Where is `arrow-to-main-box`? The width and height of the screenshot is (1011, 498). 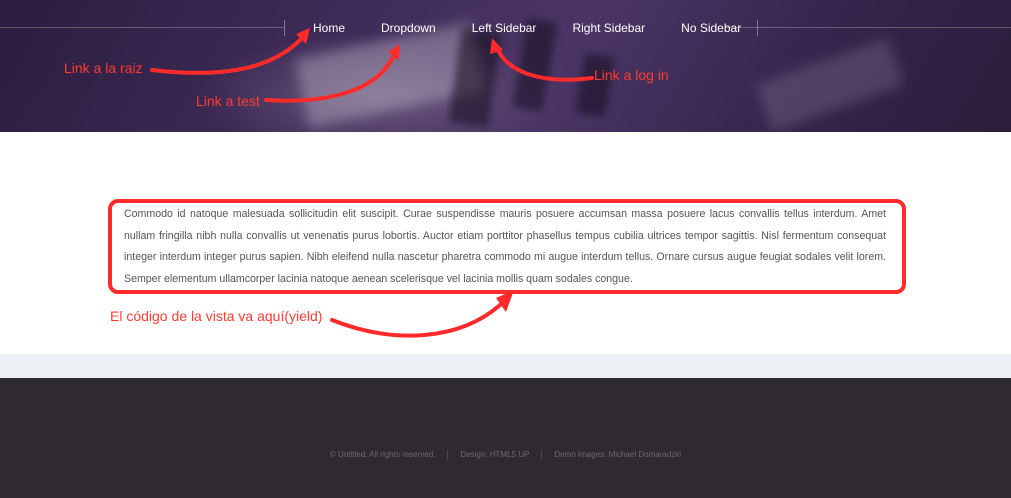
arrow-to-main-box is located at coordinates (416, 320).